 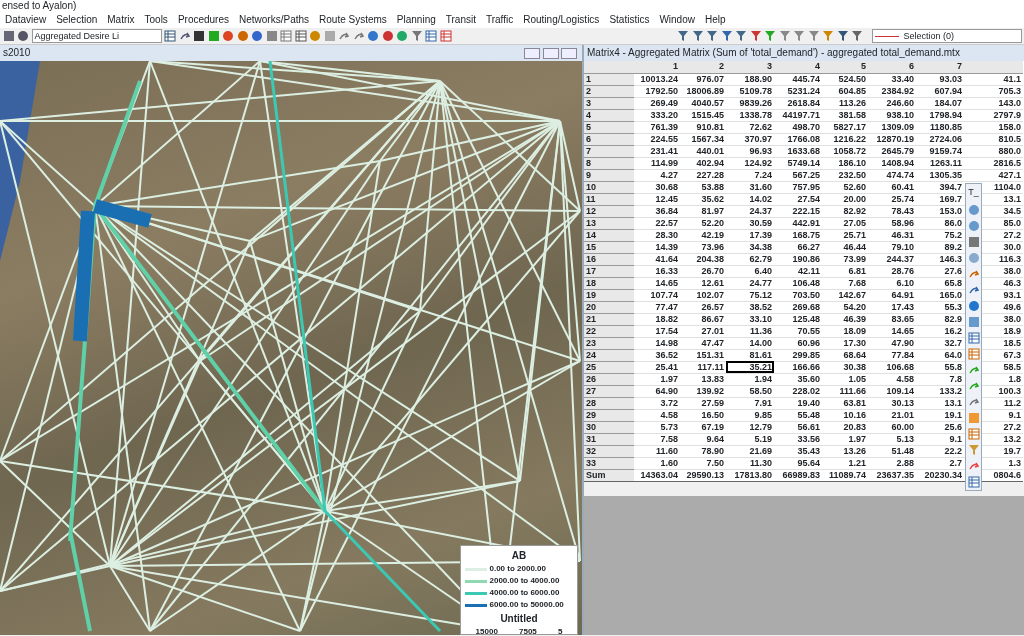 What do you see at coordinates (750, 307) in the screenshot?
I see `table-cell: 38.52` at bounding box center [750, 307].